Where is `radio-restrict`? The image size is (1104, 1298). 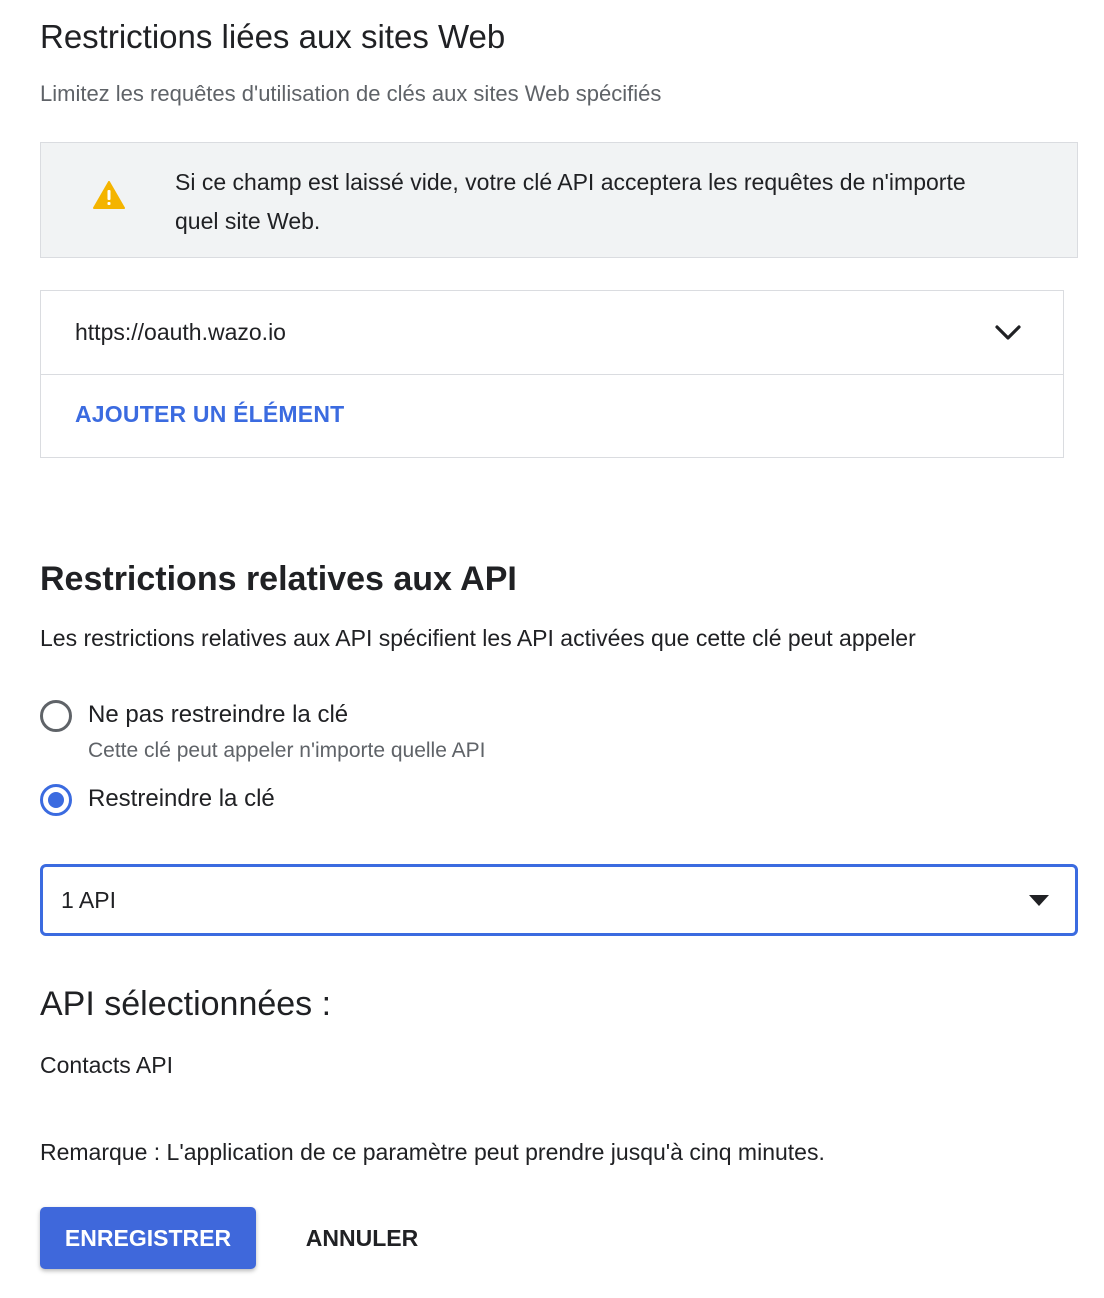 radio-restrict is located at coordinates (56, 800).